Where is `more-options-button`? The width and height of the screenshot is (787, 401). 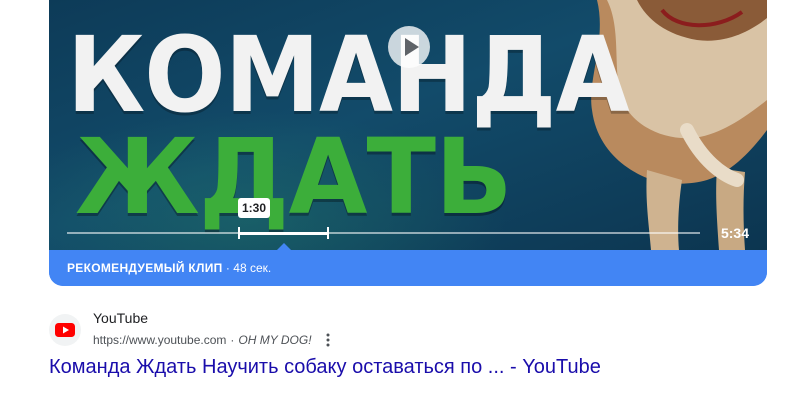
more-options-button is located at coordinates (328, 340).